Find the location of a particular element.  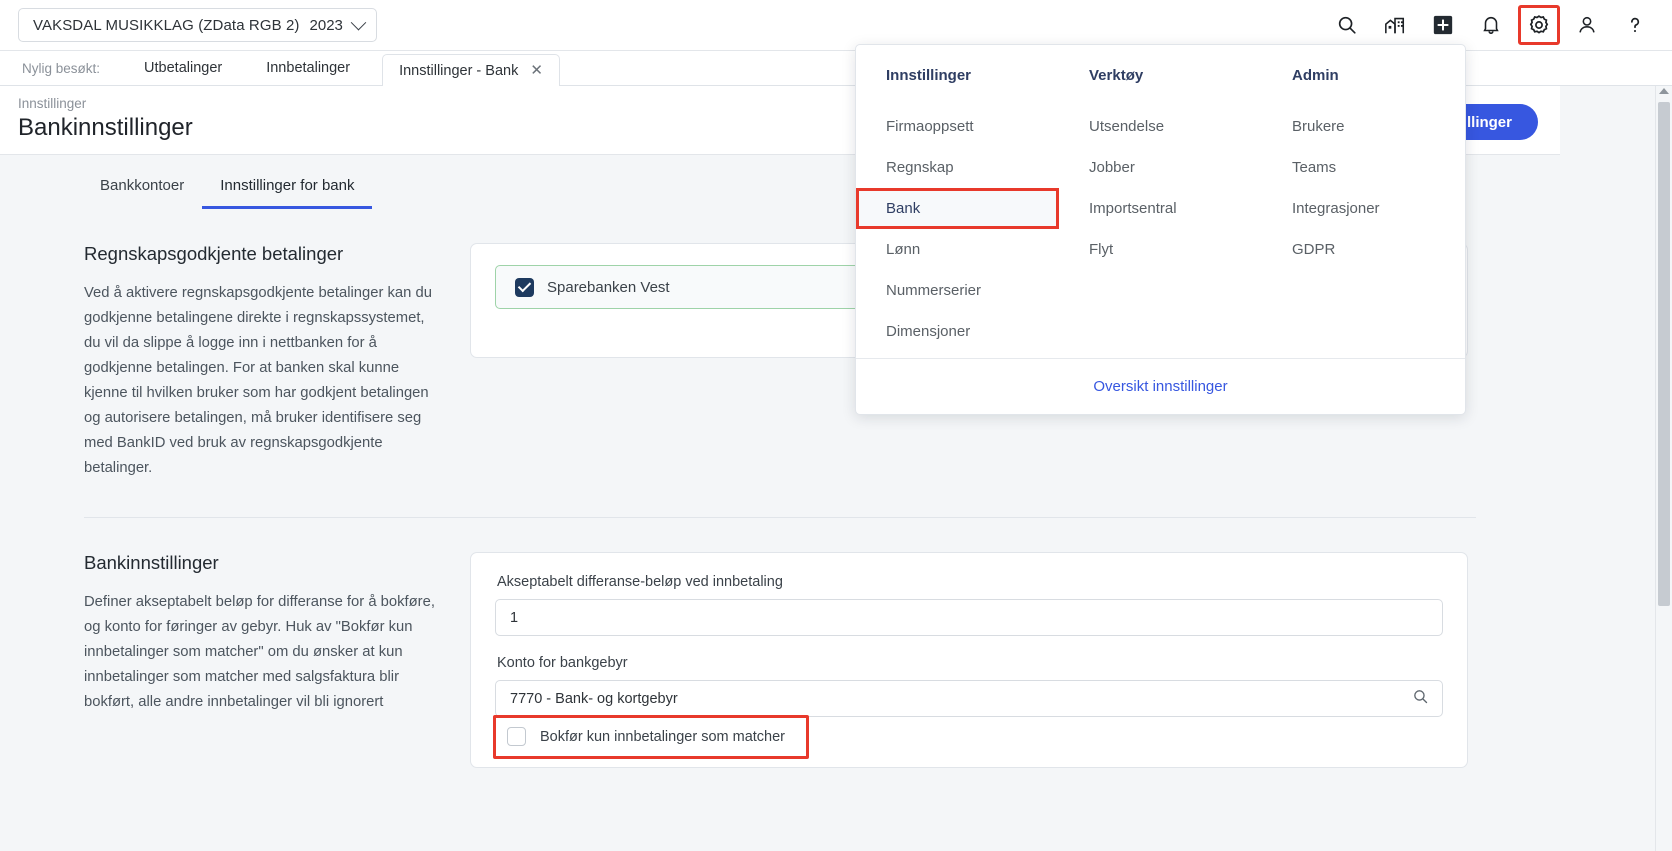

active-tab-label: Innstillinger - Bank is located at coordinates (459, 70).